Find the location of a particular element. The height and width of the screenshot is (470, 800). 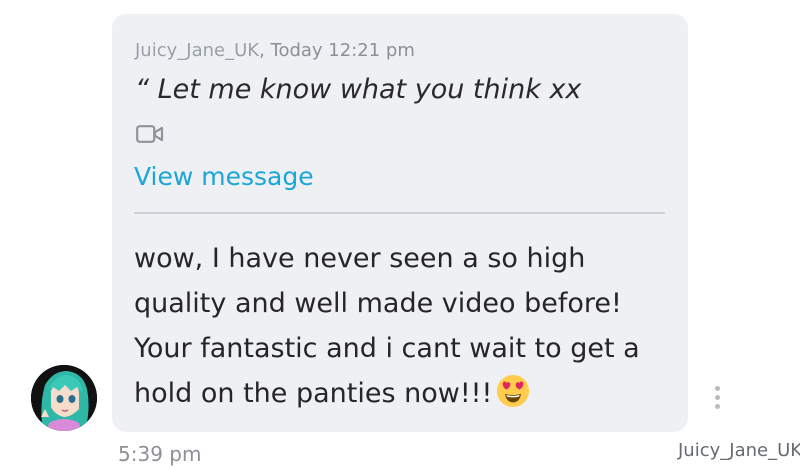

message-time: 5:39 pm is located at coordinates (160, 454).